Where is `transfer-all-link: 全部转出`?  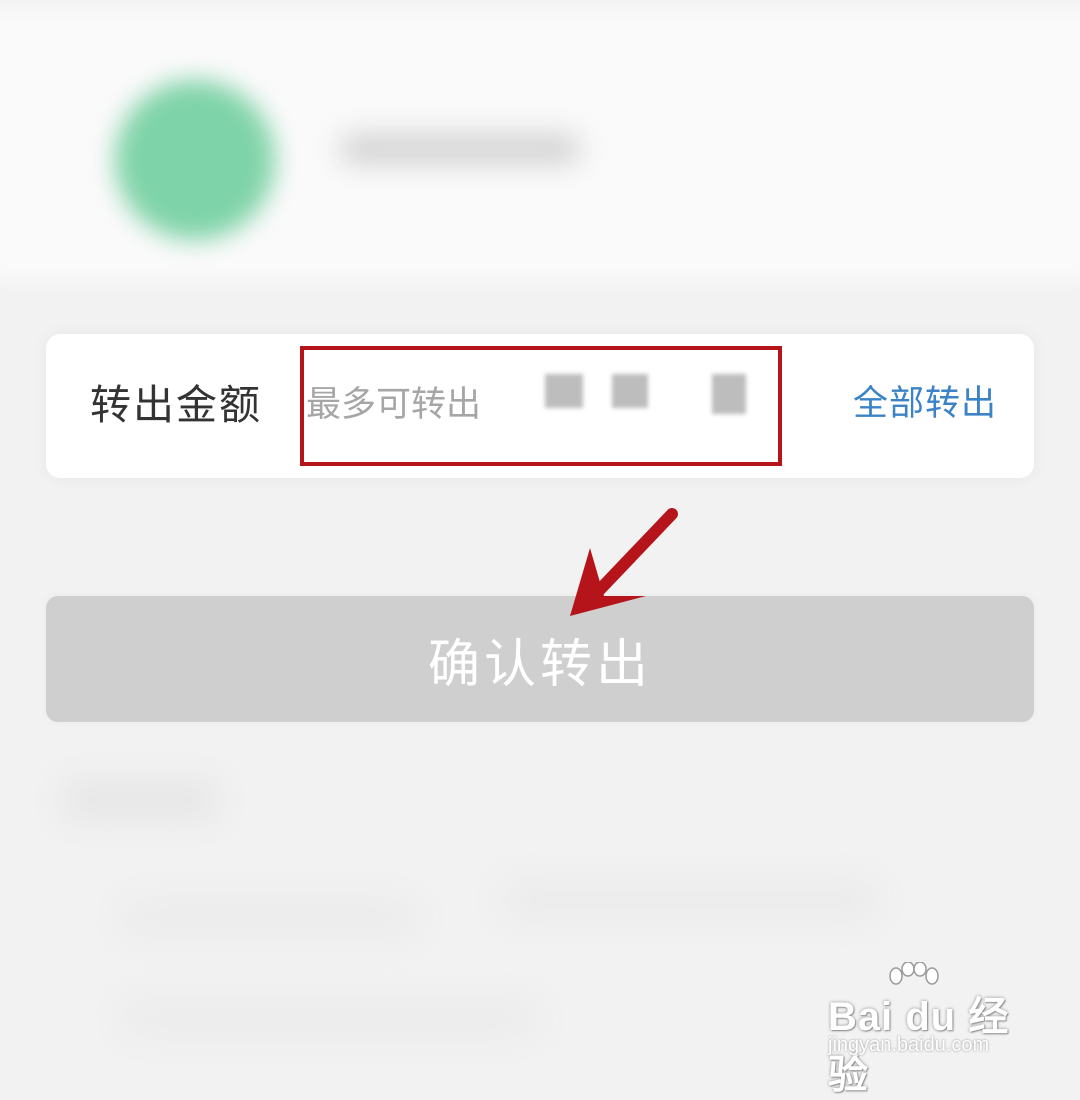
transfer-all-link: 全部转出 is located at coordinates (925, 404).